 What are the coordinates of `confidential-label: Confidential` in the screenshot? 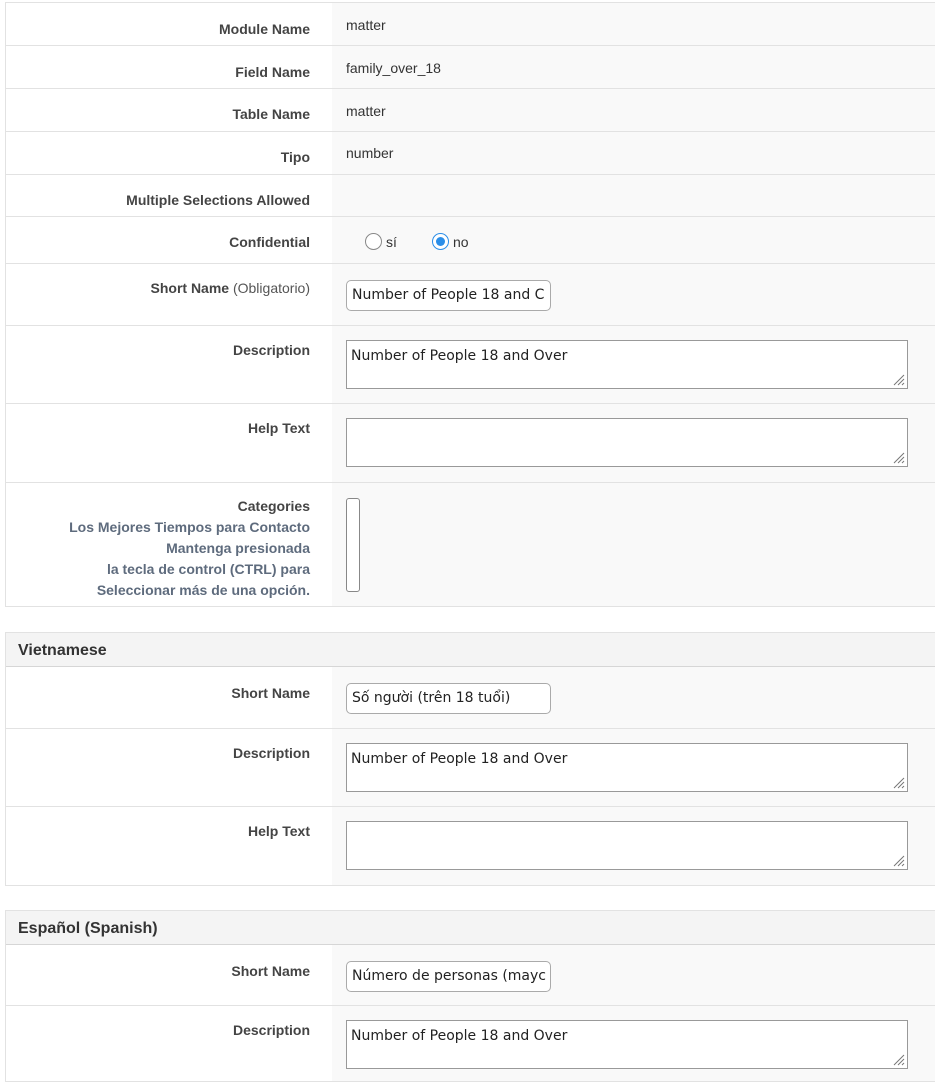 It's located at (269, 242).